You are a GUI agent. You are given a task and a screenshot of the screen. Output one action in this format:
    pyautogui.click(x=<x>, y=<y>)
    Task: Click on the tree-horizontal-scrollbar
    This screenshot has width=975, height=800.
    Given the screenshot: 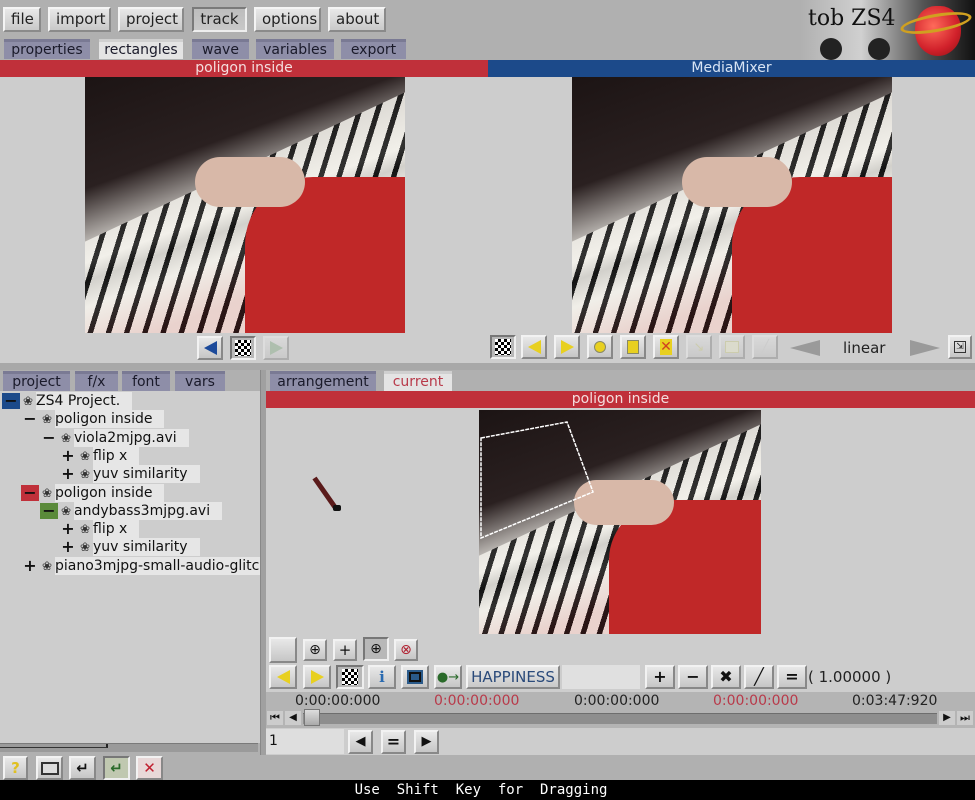 What is the action you would take?
    pyautogui.click(x=129, y=747)
    